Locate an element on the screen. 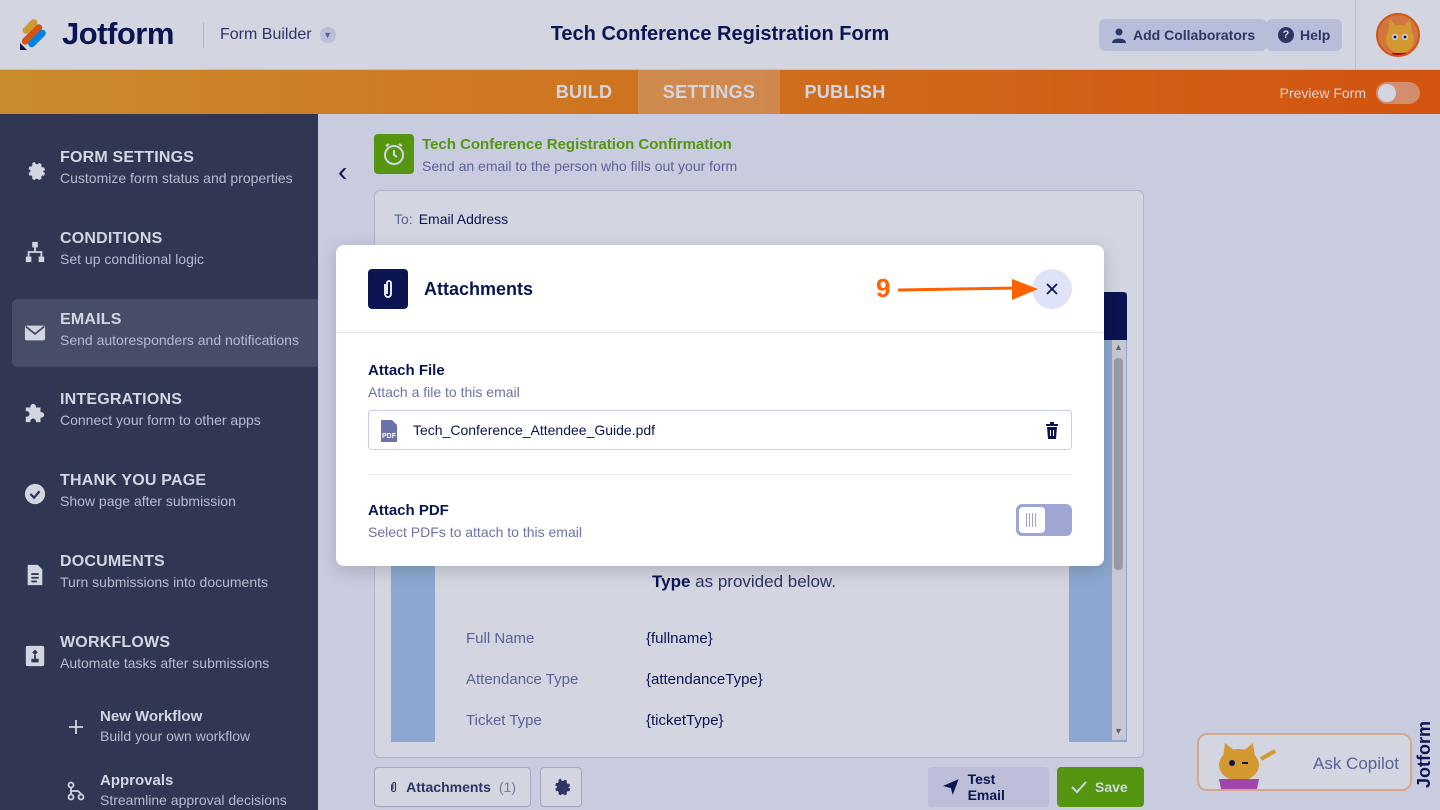  svg-text: PDF is located at coordinates (389, 436).